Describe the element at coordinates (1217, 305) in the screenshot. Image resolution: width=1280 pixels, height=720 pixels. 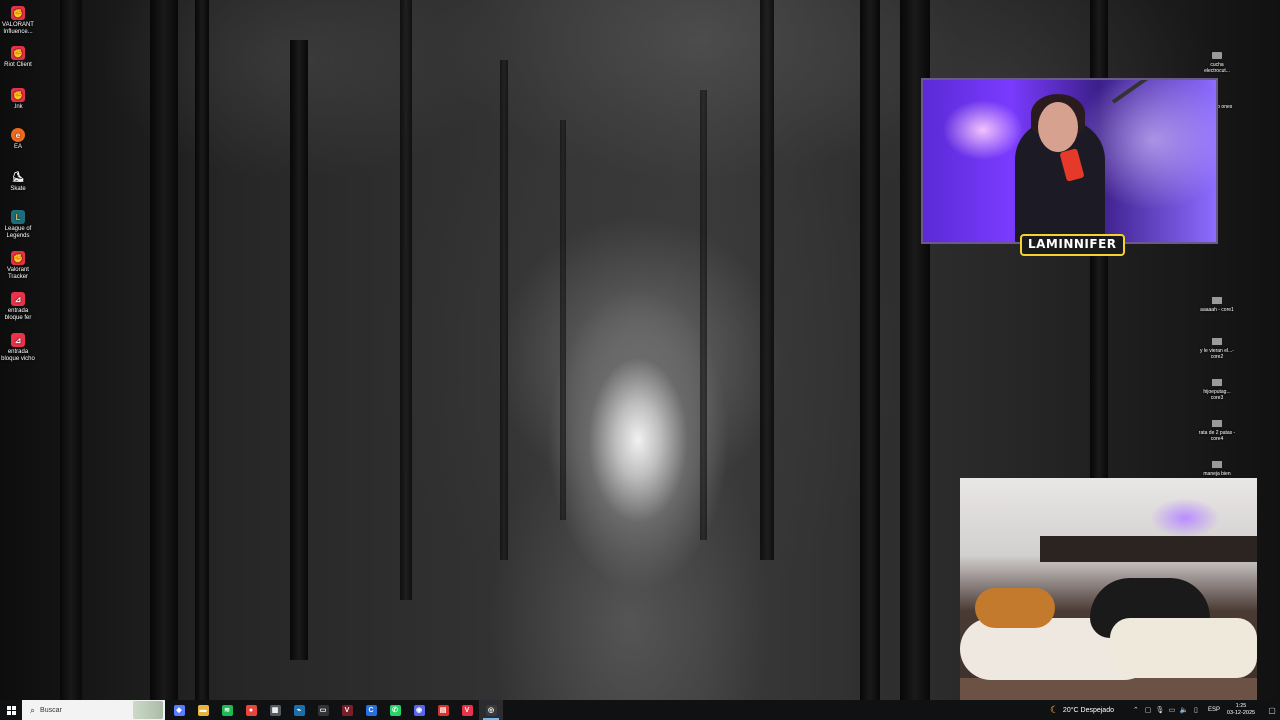
I see `desktop-icon-file: aaaaah - core1` at that location.